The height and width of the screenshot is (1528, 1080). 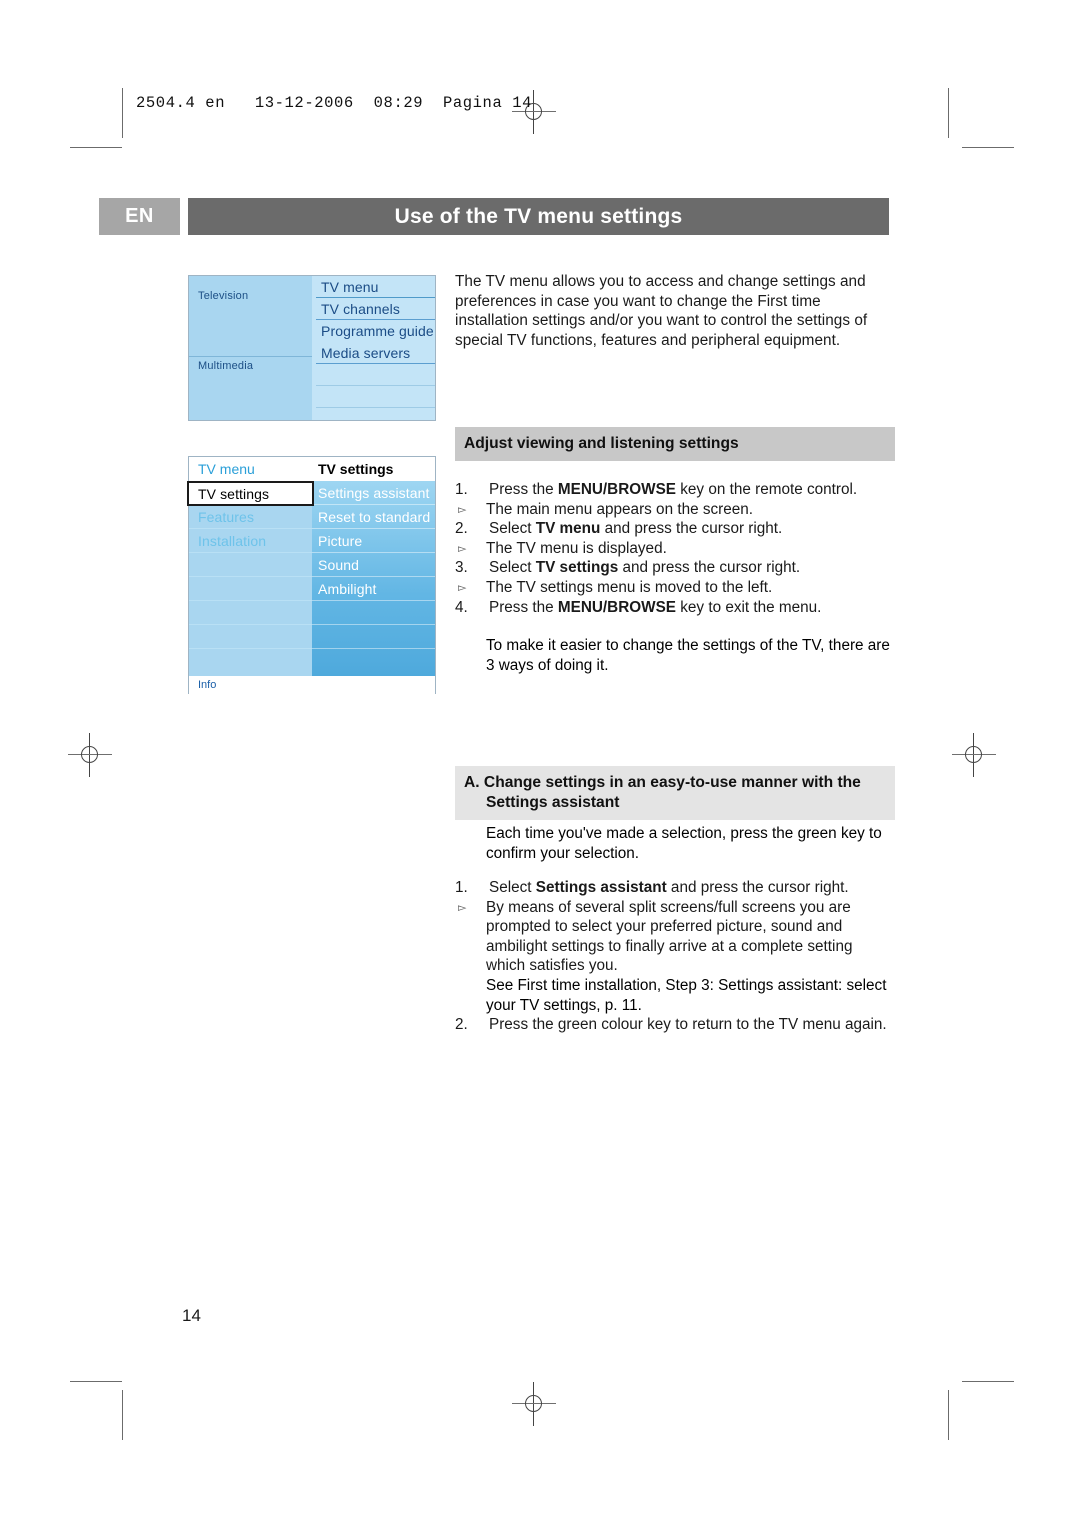 What do you see at coordinates (948, 1415) in the screenshot?
I see `crop-mark-bottom-right-vertical` at bounding box center [948, 1415].